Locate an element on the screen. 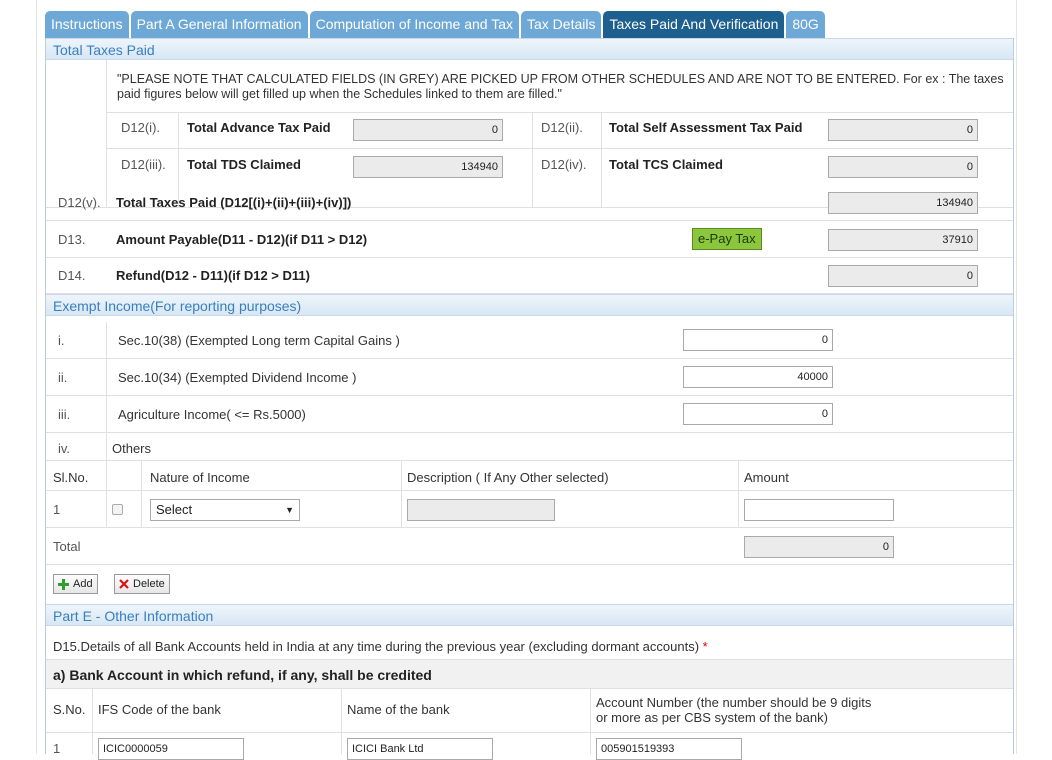  add-delete-toolbar: Add Delete is located at coordinates (529, 585).